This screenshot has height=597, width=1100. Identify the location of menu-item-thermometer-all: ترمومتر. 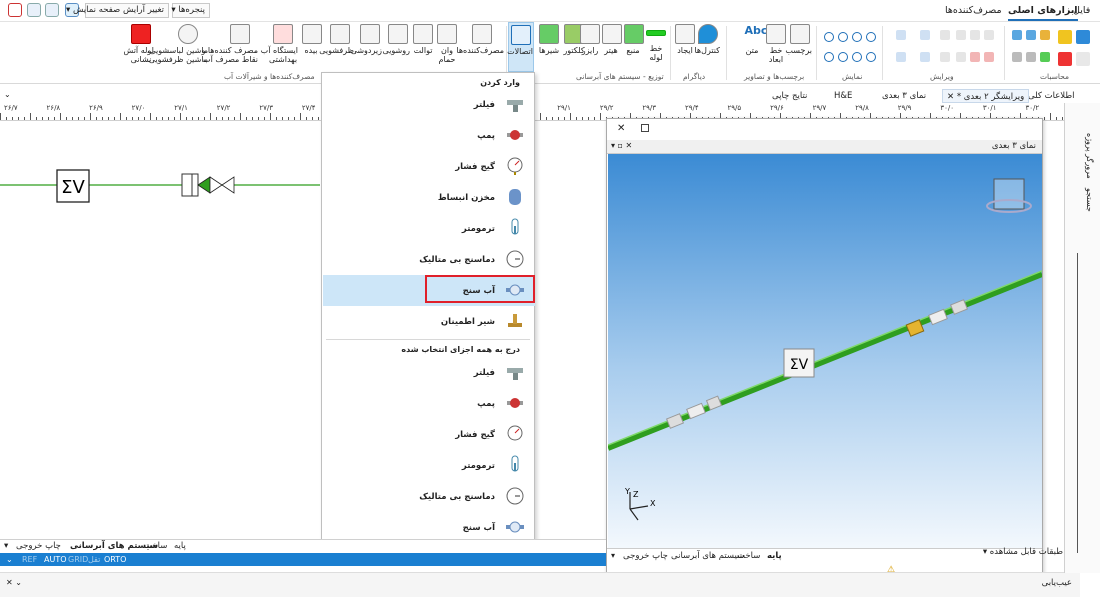
(429, 465).